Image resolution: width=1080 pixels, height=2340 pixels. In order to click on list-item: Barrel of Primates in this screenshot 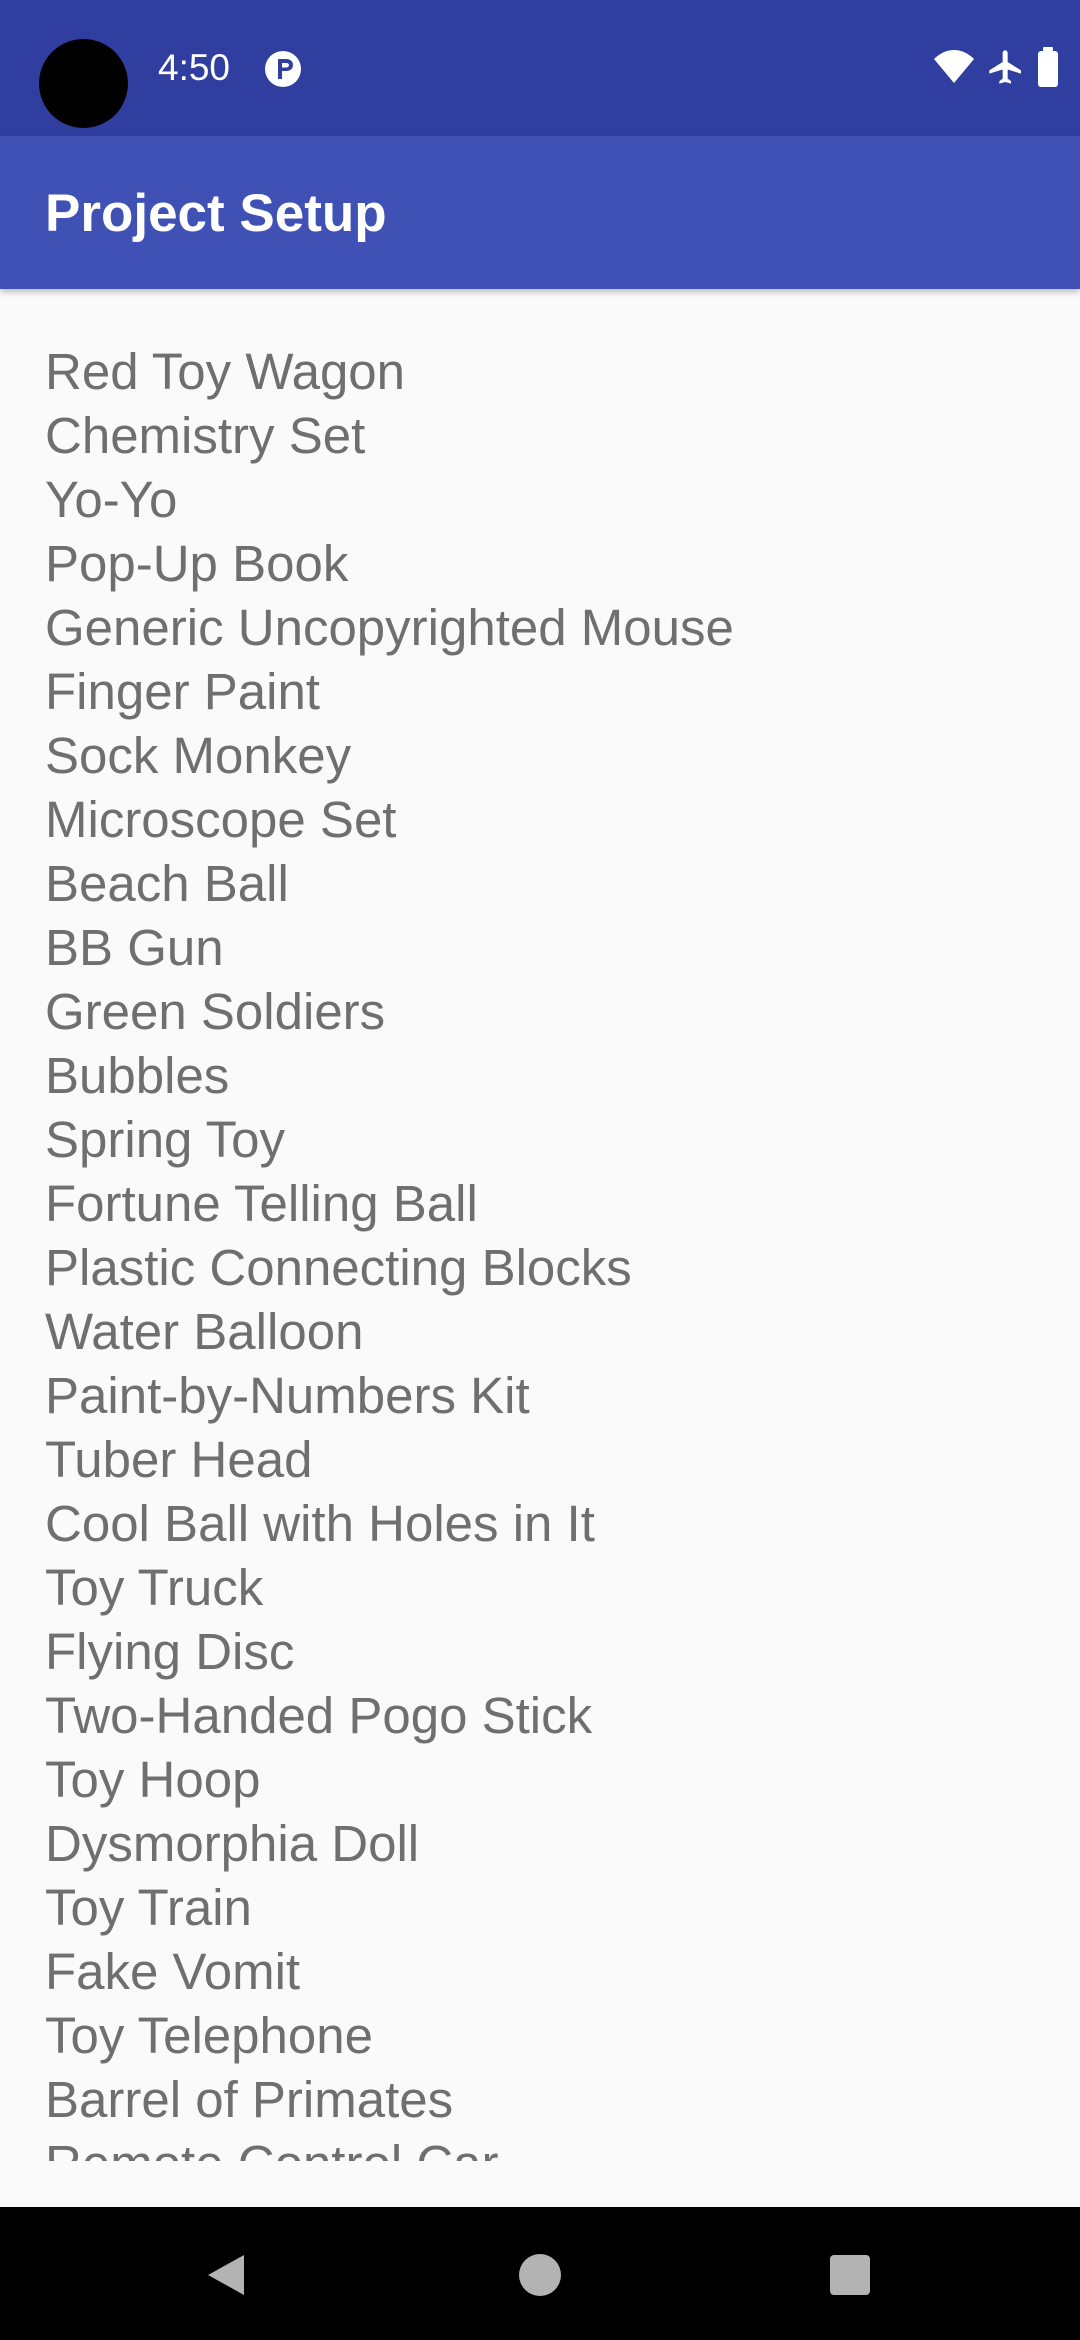, I will do `click(545, 2100)`.